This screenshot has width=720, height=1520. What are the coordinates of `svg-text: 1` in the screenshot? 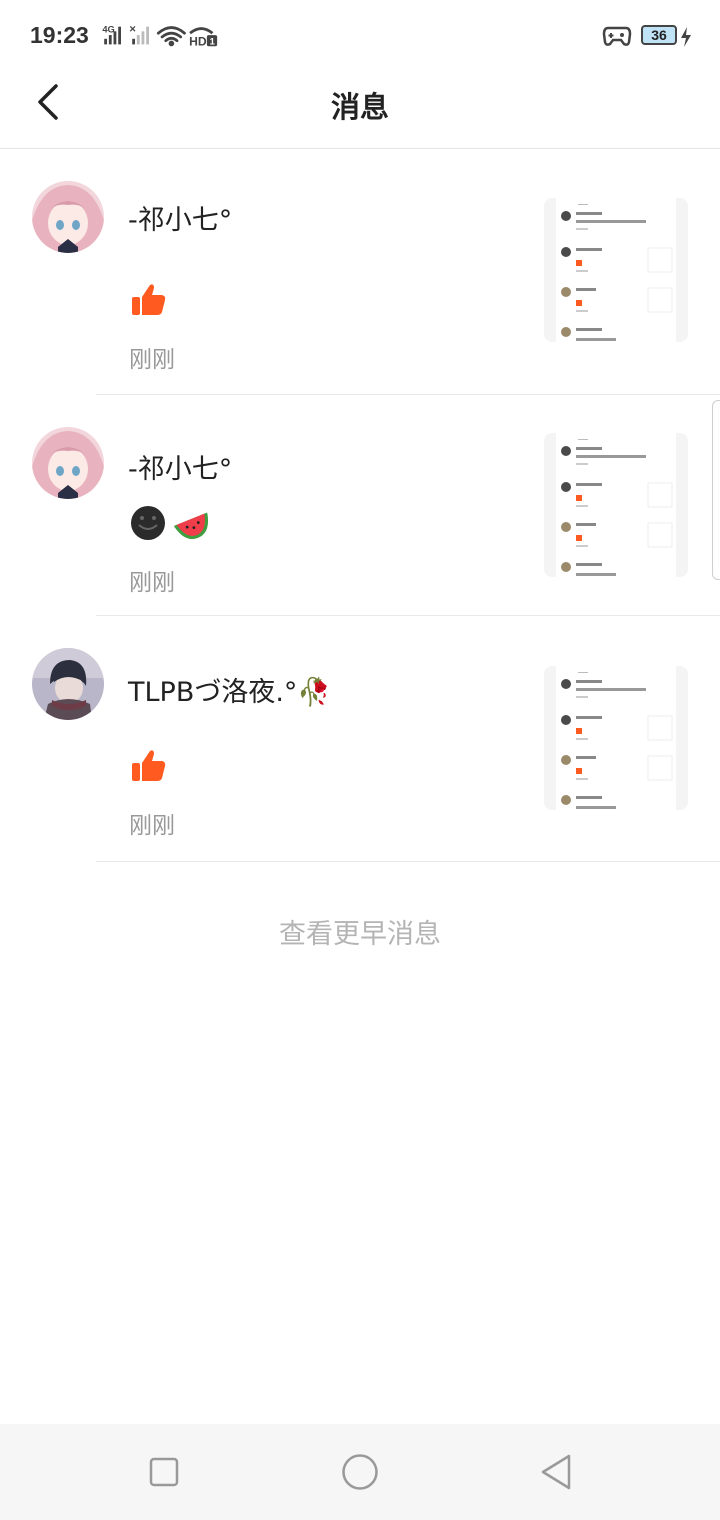 It's located at (212, 41).